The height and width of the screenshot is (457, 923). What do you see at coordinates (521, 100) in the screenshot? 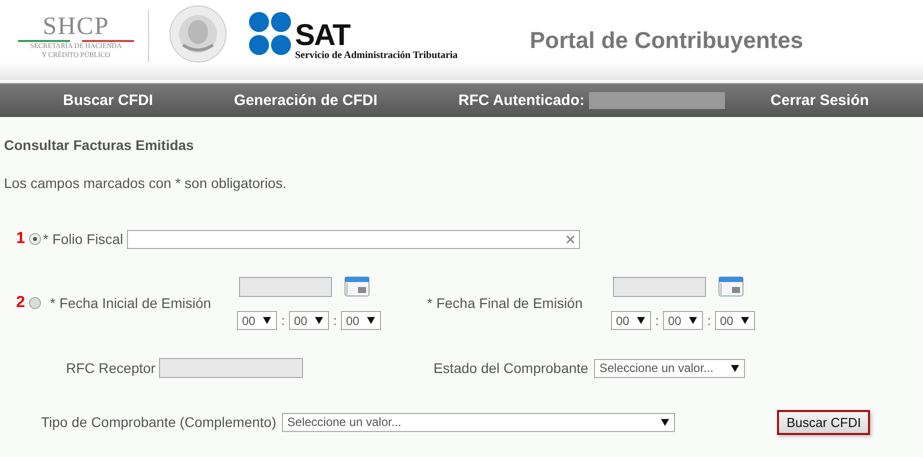
I see `rfc-label: RFC Autenticado:` at bounding box center [521, 100].